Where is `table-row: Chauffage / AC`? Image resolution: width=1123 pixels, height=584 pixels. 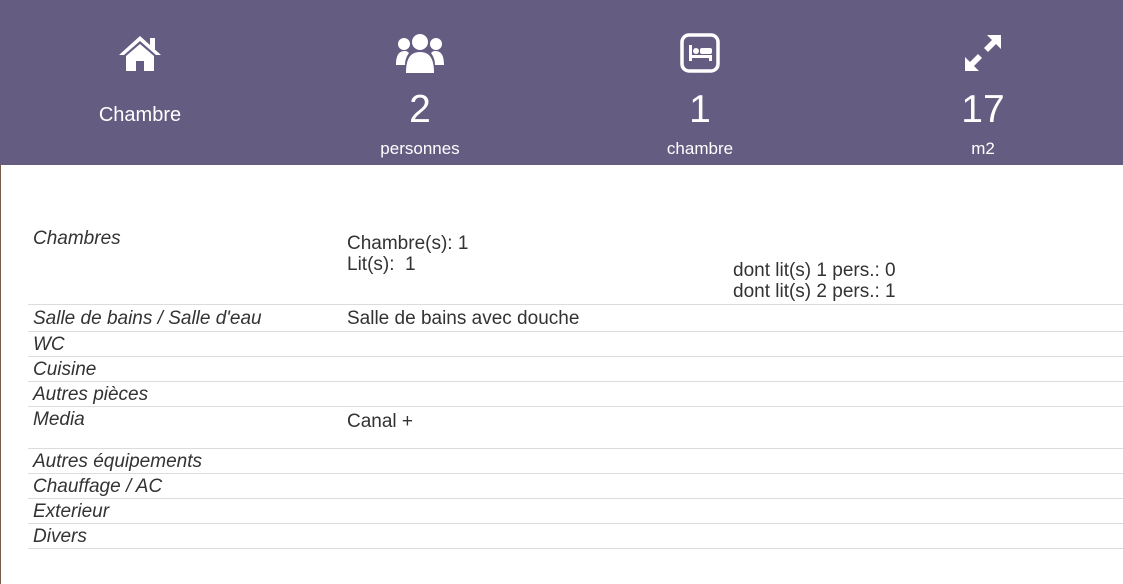
table-row: Chauffage / AC is located at coordinates (575, 486).